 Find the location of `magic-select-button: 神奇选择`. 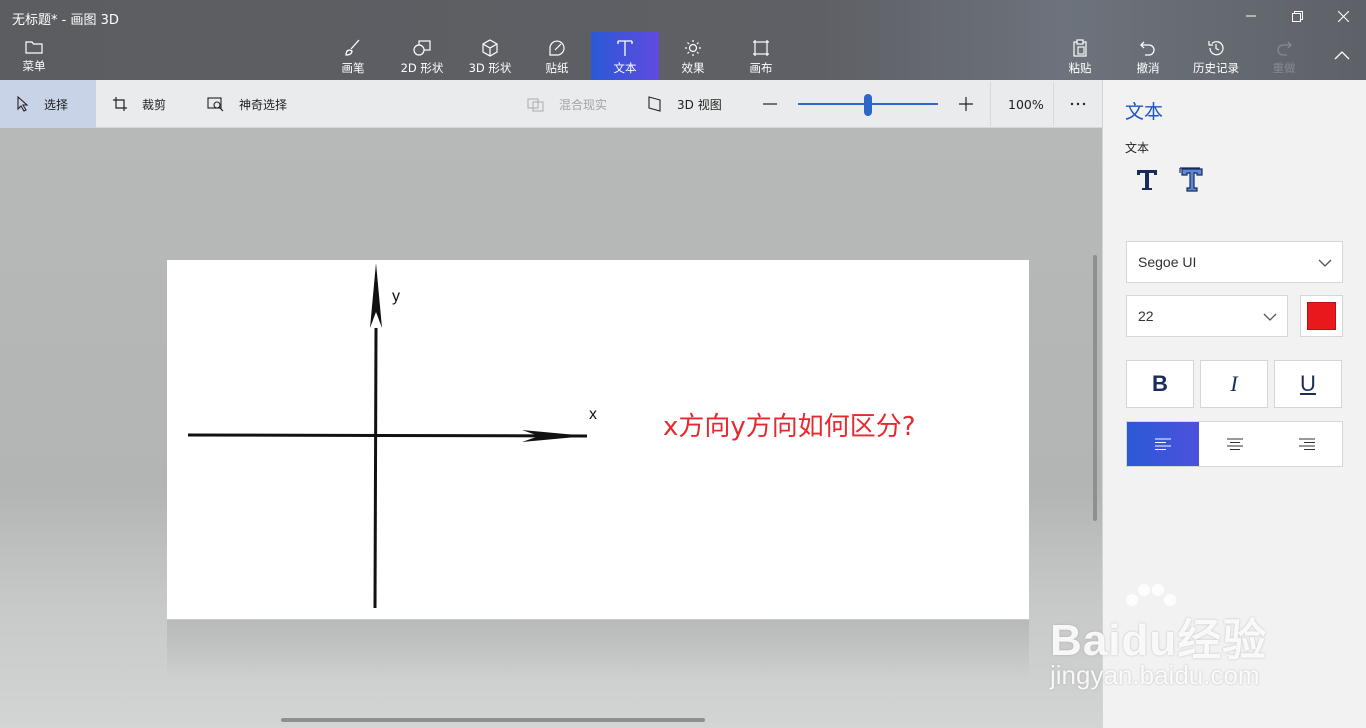

magic-select-button: 神奇选择 is located at coordinates (247, 104).